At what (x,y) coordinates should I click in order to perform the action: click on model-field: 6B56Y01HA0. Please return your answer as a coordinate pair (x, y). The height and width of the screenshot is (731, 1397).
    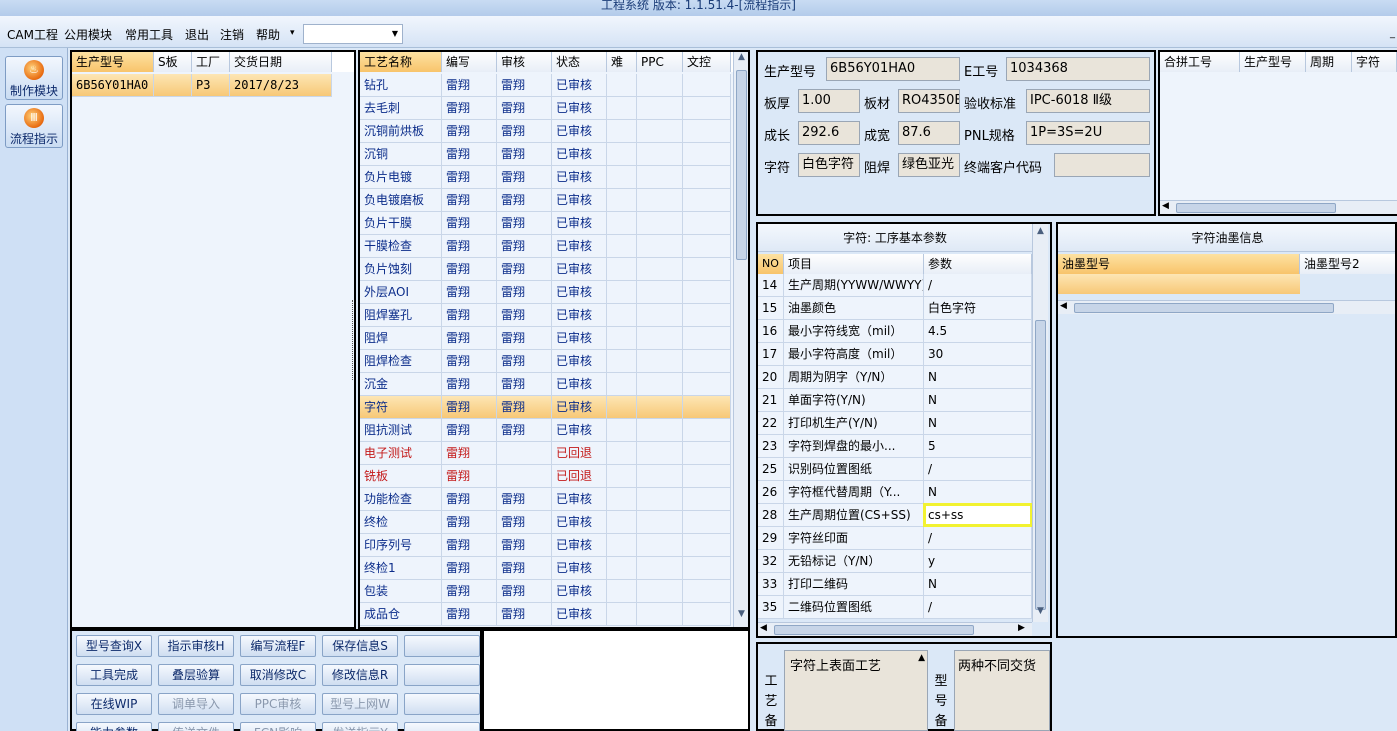
    Looking at the image, I should click on (893, 69).